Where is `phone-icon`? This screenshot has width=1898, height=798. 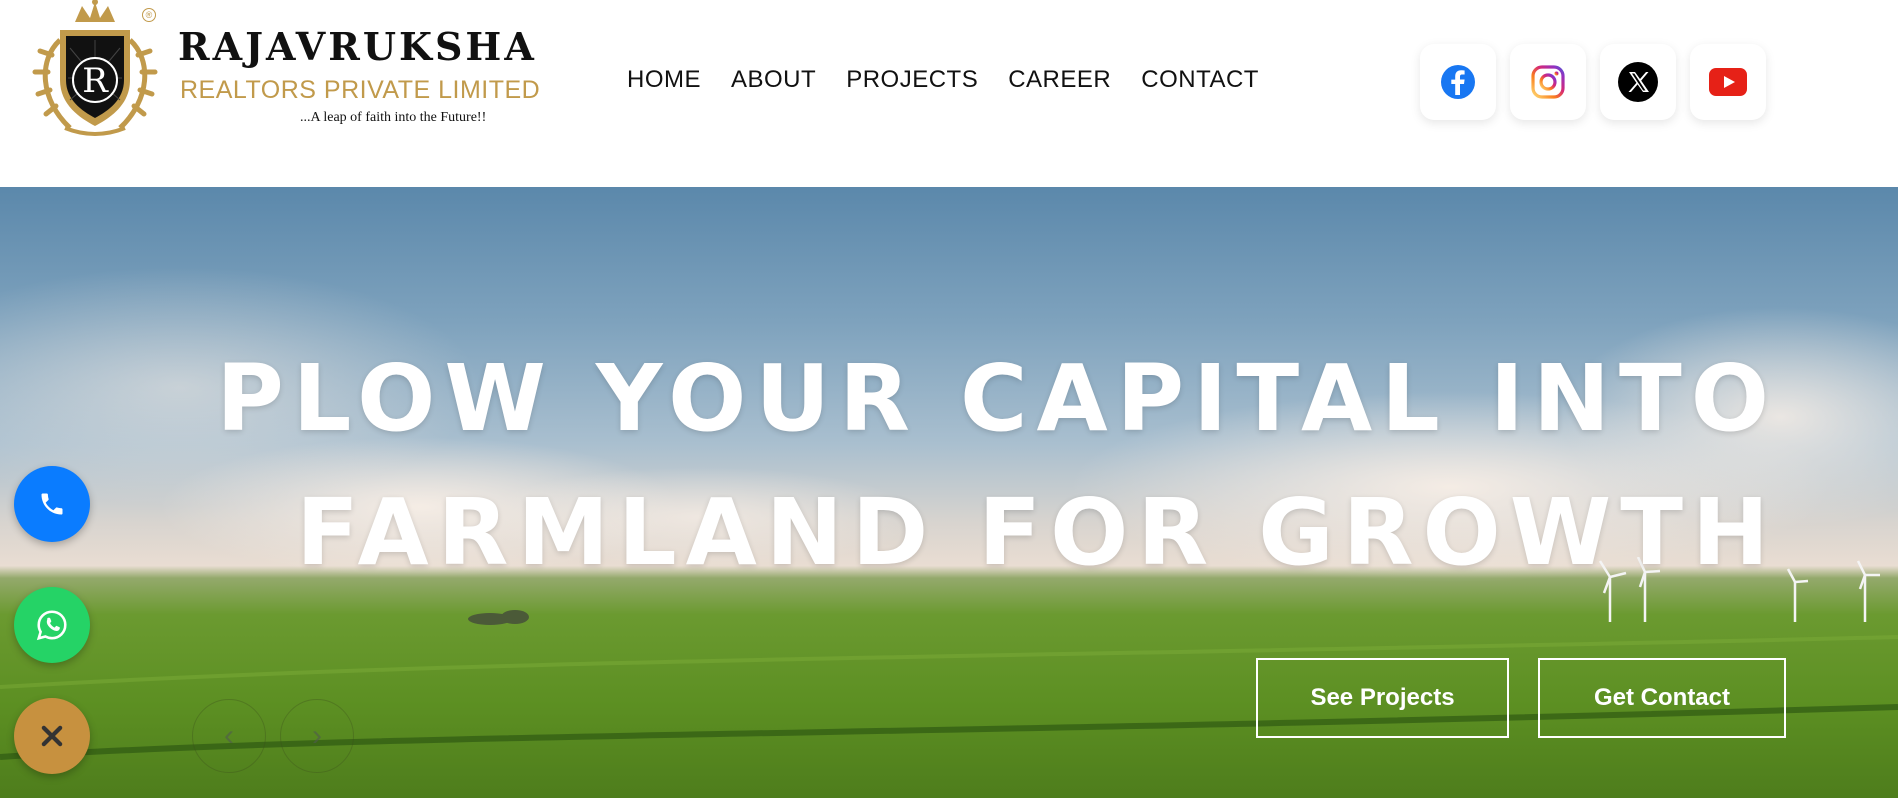 phone-icon is located at coordinates (52, 504).